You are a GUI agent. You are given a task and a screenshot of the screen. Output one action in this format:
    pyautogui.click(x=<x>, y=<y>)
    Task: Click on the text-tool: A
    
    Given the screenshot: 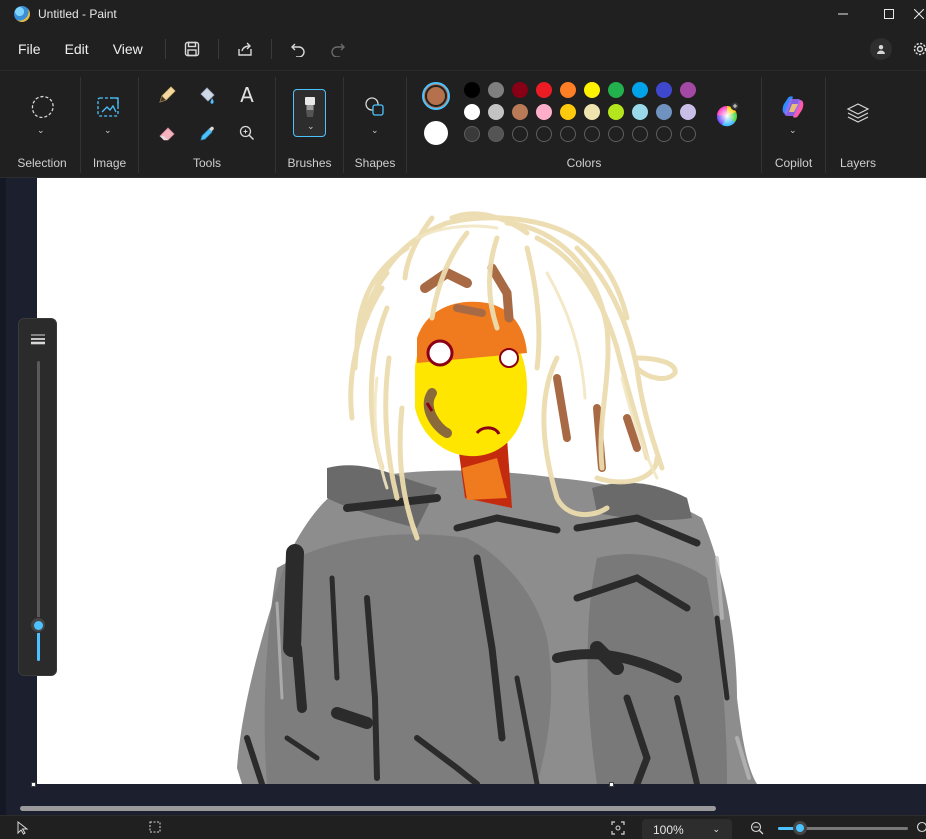 What is the action you would take?
    pyautogui.click(x=247, y=95)
    